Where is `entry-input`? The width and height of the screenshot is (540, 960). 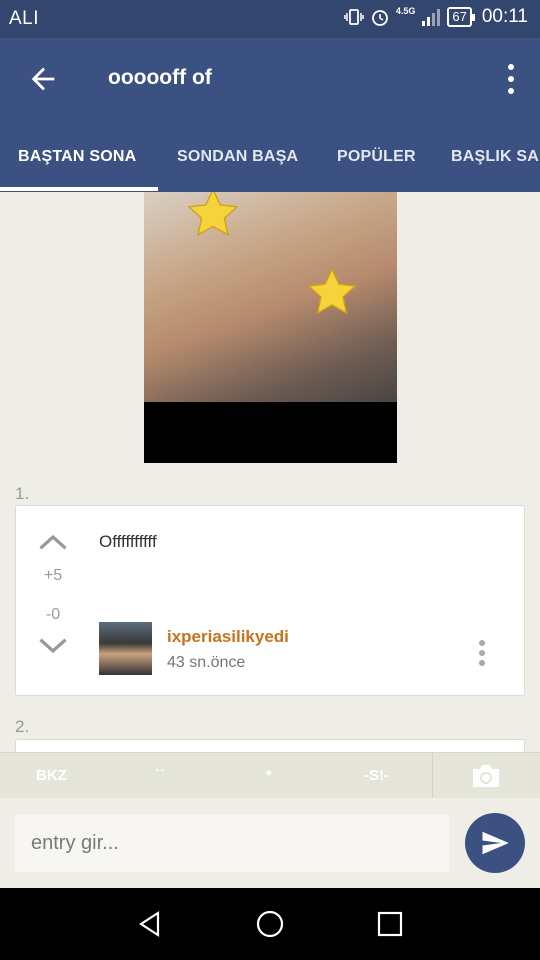
entry-input is located at coordinates (232, 843).